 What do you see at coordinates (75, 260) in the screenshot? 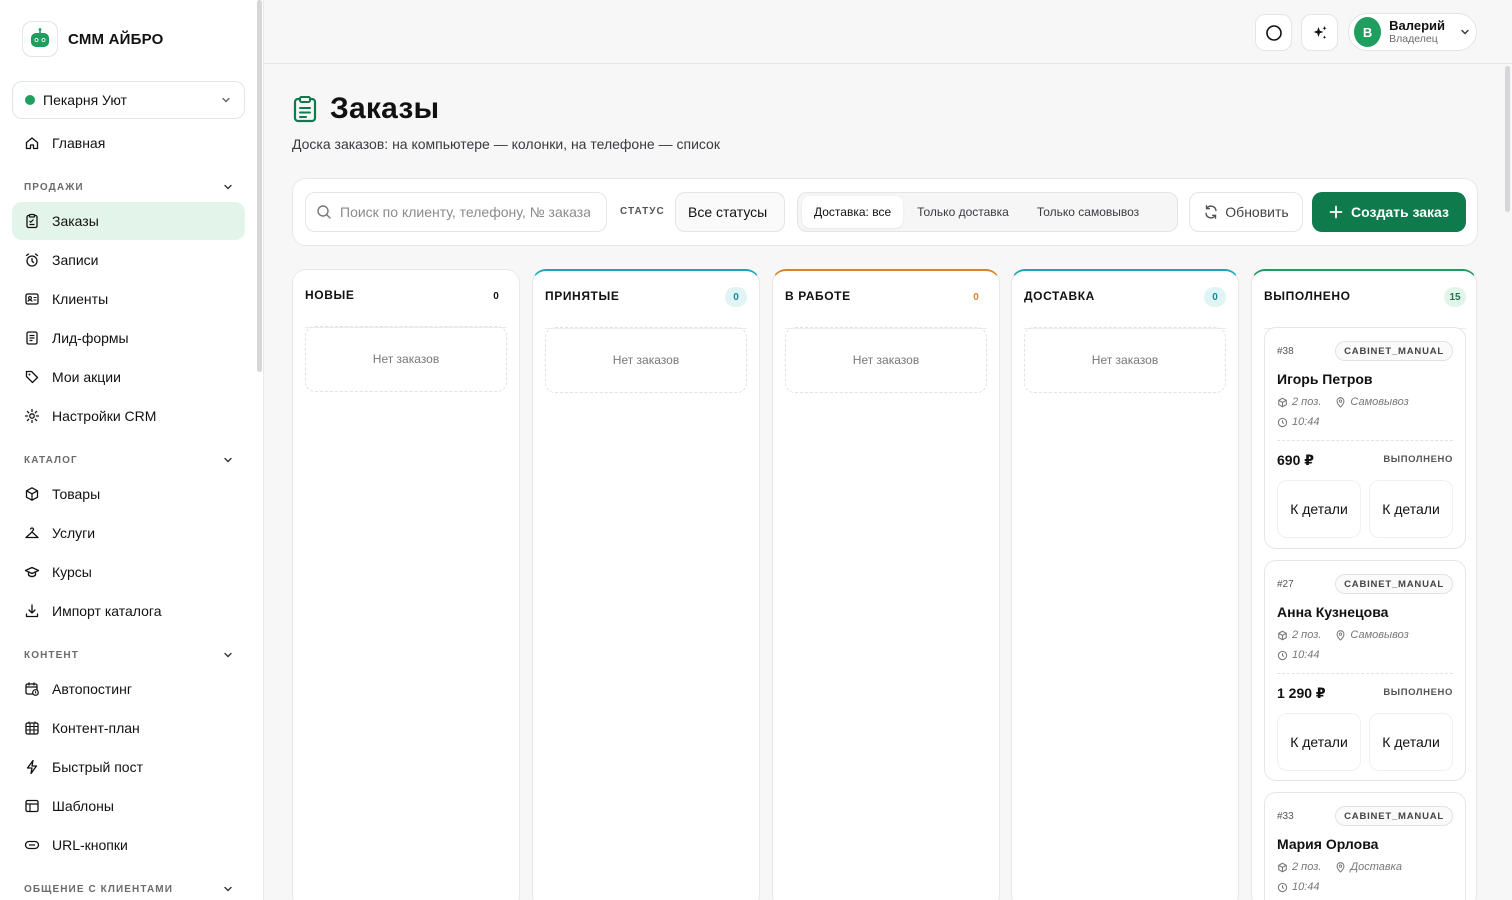
I see `sidebar-item-label: Записи` at bounding box center [75, 260].